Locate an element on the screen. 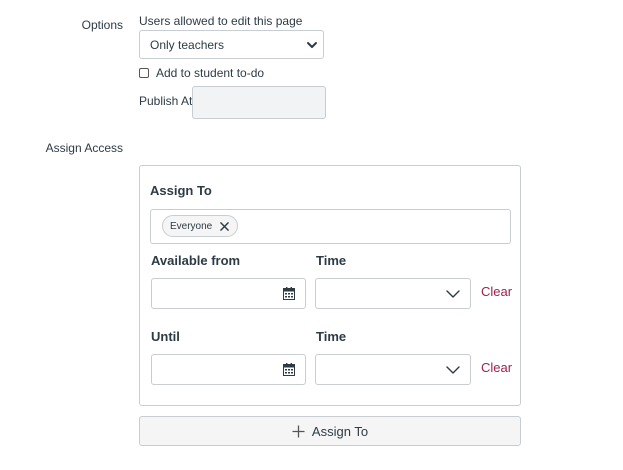 The height and width of the screenshot is (470, 623). available-time-select is located at coordinates (393, 293).